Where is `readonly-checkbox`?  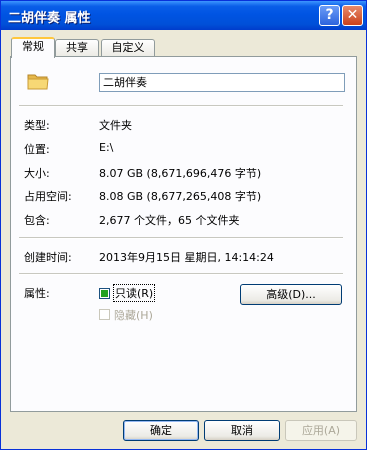
readonly-checkbox is located at coordinates (104, 293).